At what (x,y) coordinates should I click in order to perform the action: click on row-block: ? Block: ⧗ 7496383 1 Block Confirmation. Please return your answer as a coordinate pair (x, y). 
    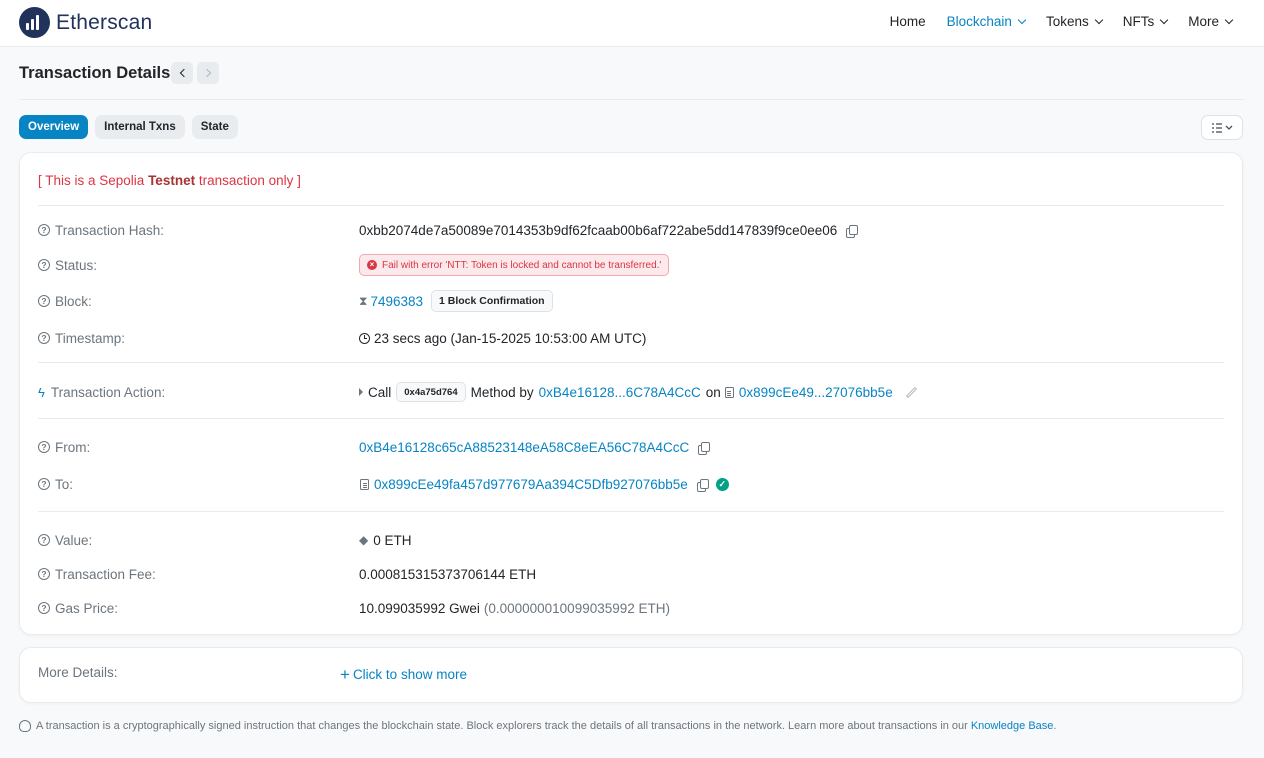
    Looking at the image, I should click on (631, 301).